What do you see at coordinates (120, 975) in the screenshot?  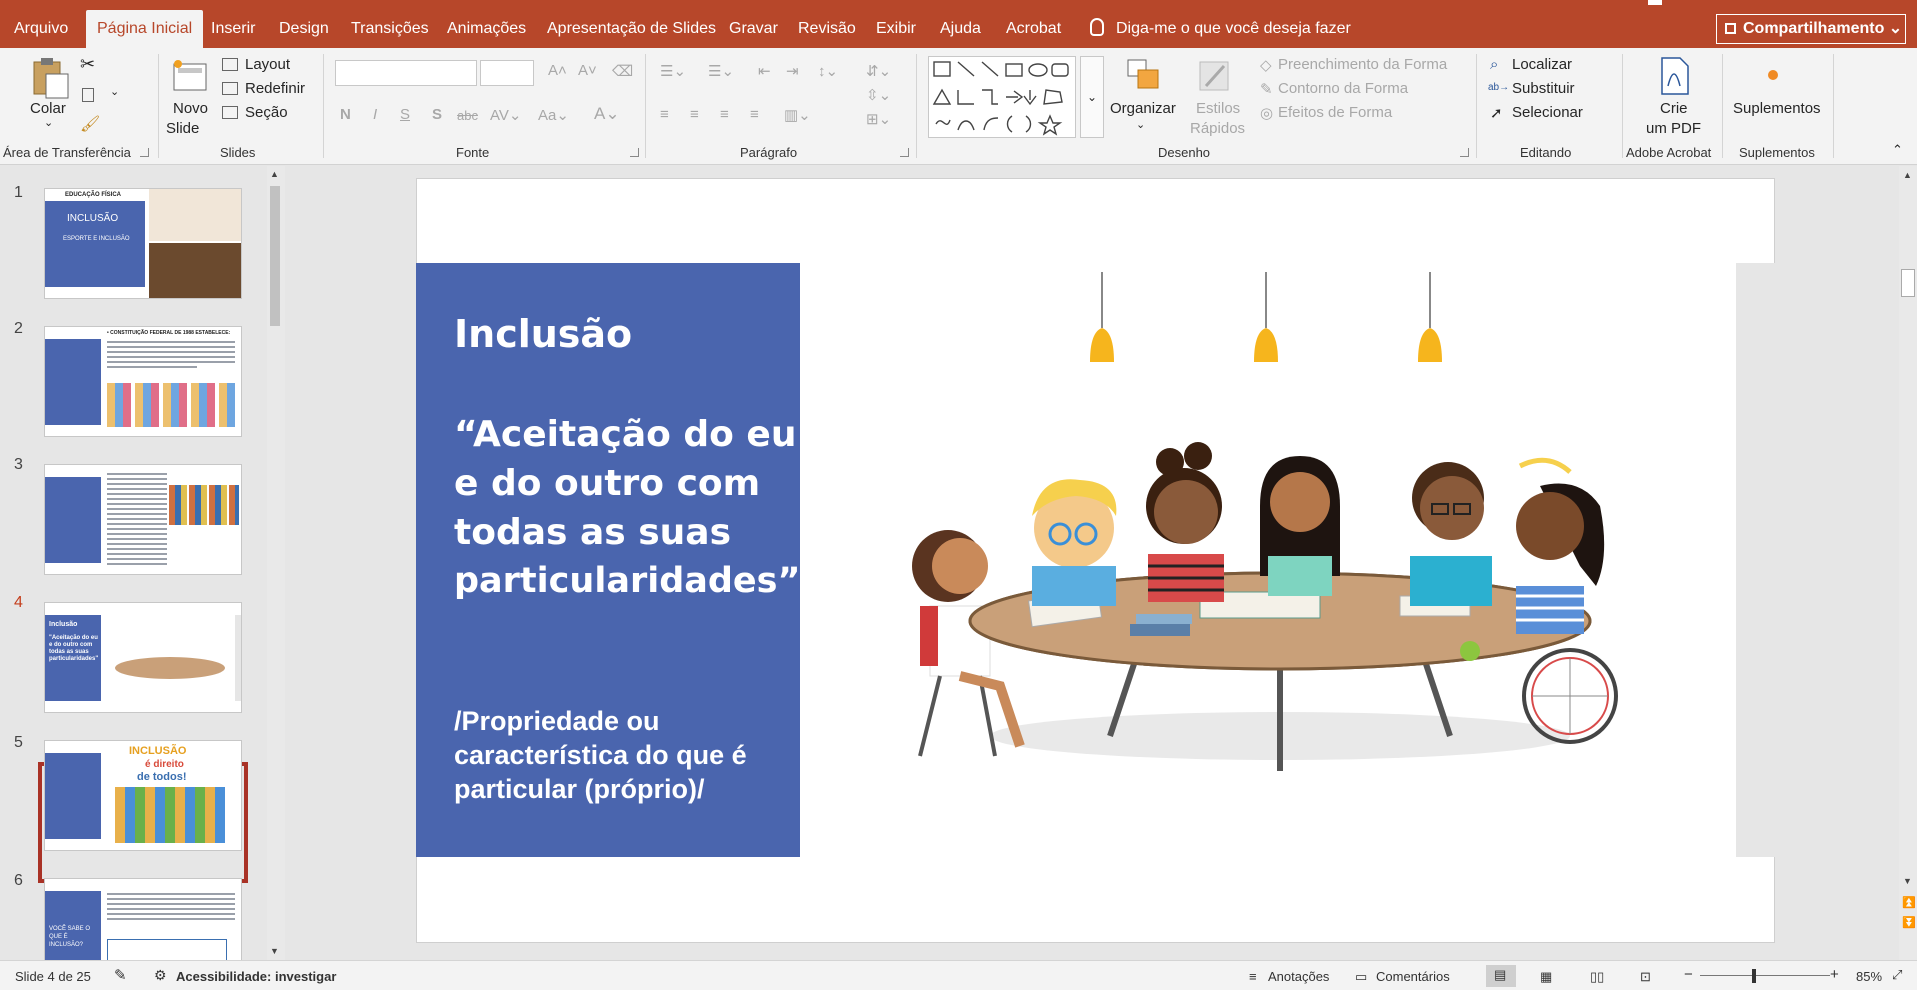 I see `spell-check-icon: ✎` at bounding box center [120, 975].